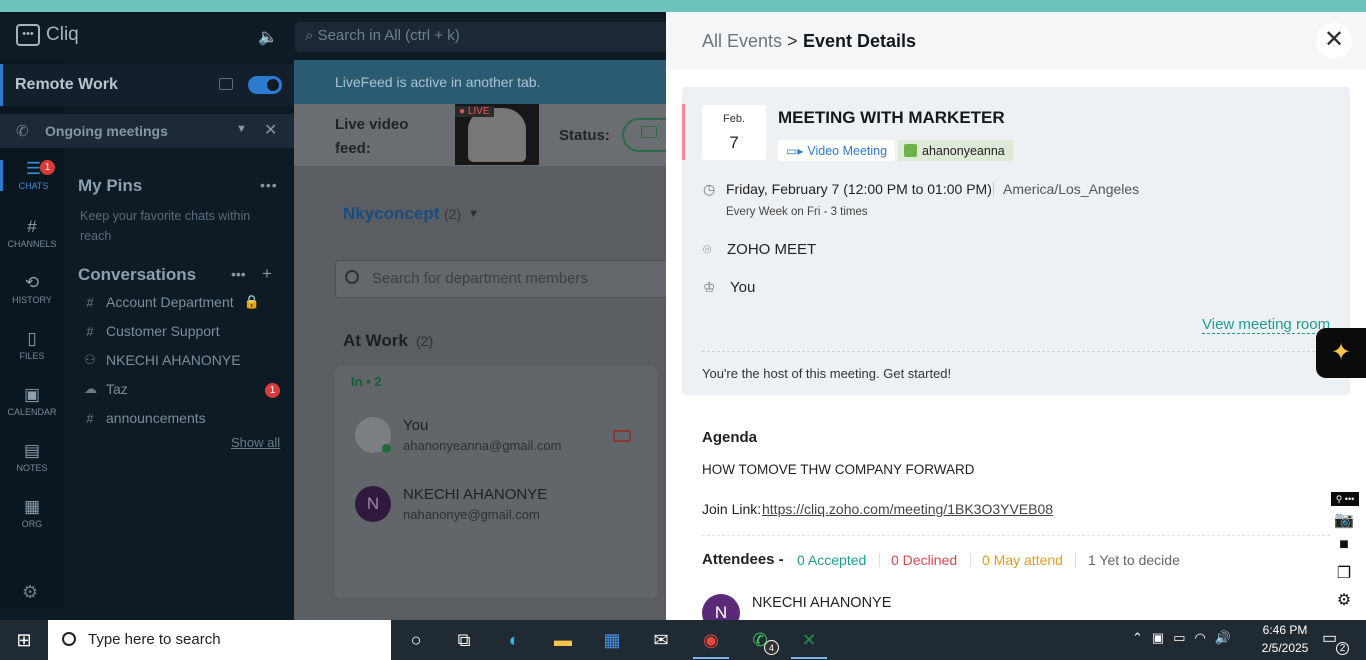 This screenshot has width=1366, height=660. What do you see at coordinates (622, 436) in the screenshot?
I see `video-camera-icon` at bounding box center [622, 436].